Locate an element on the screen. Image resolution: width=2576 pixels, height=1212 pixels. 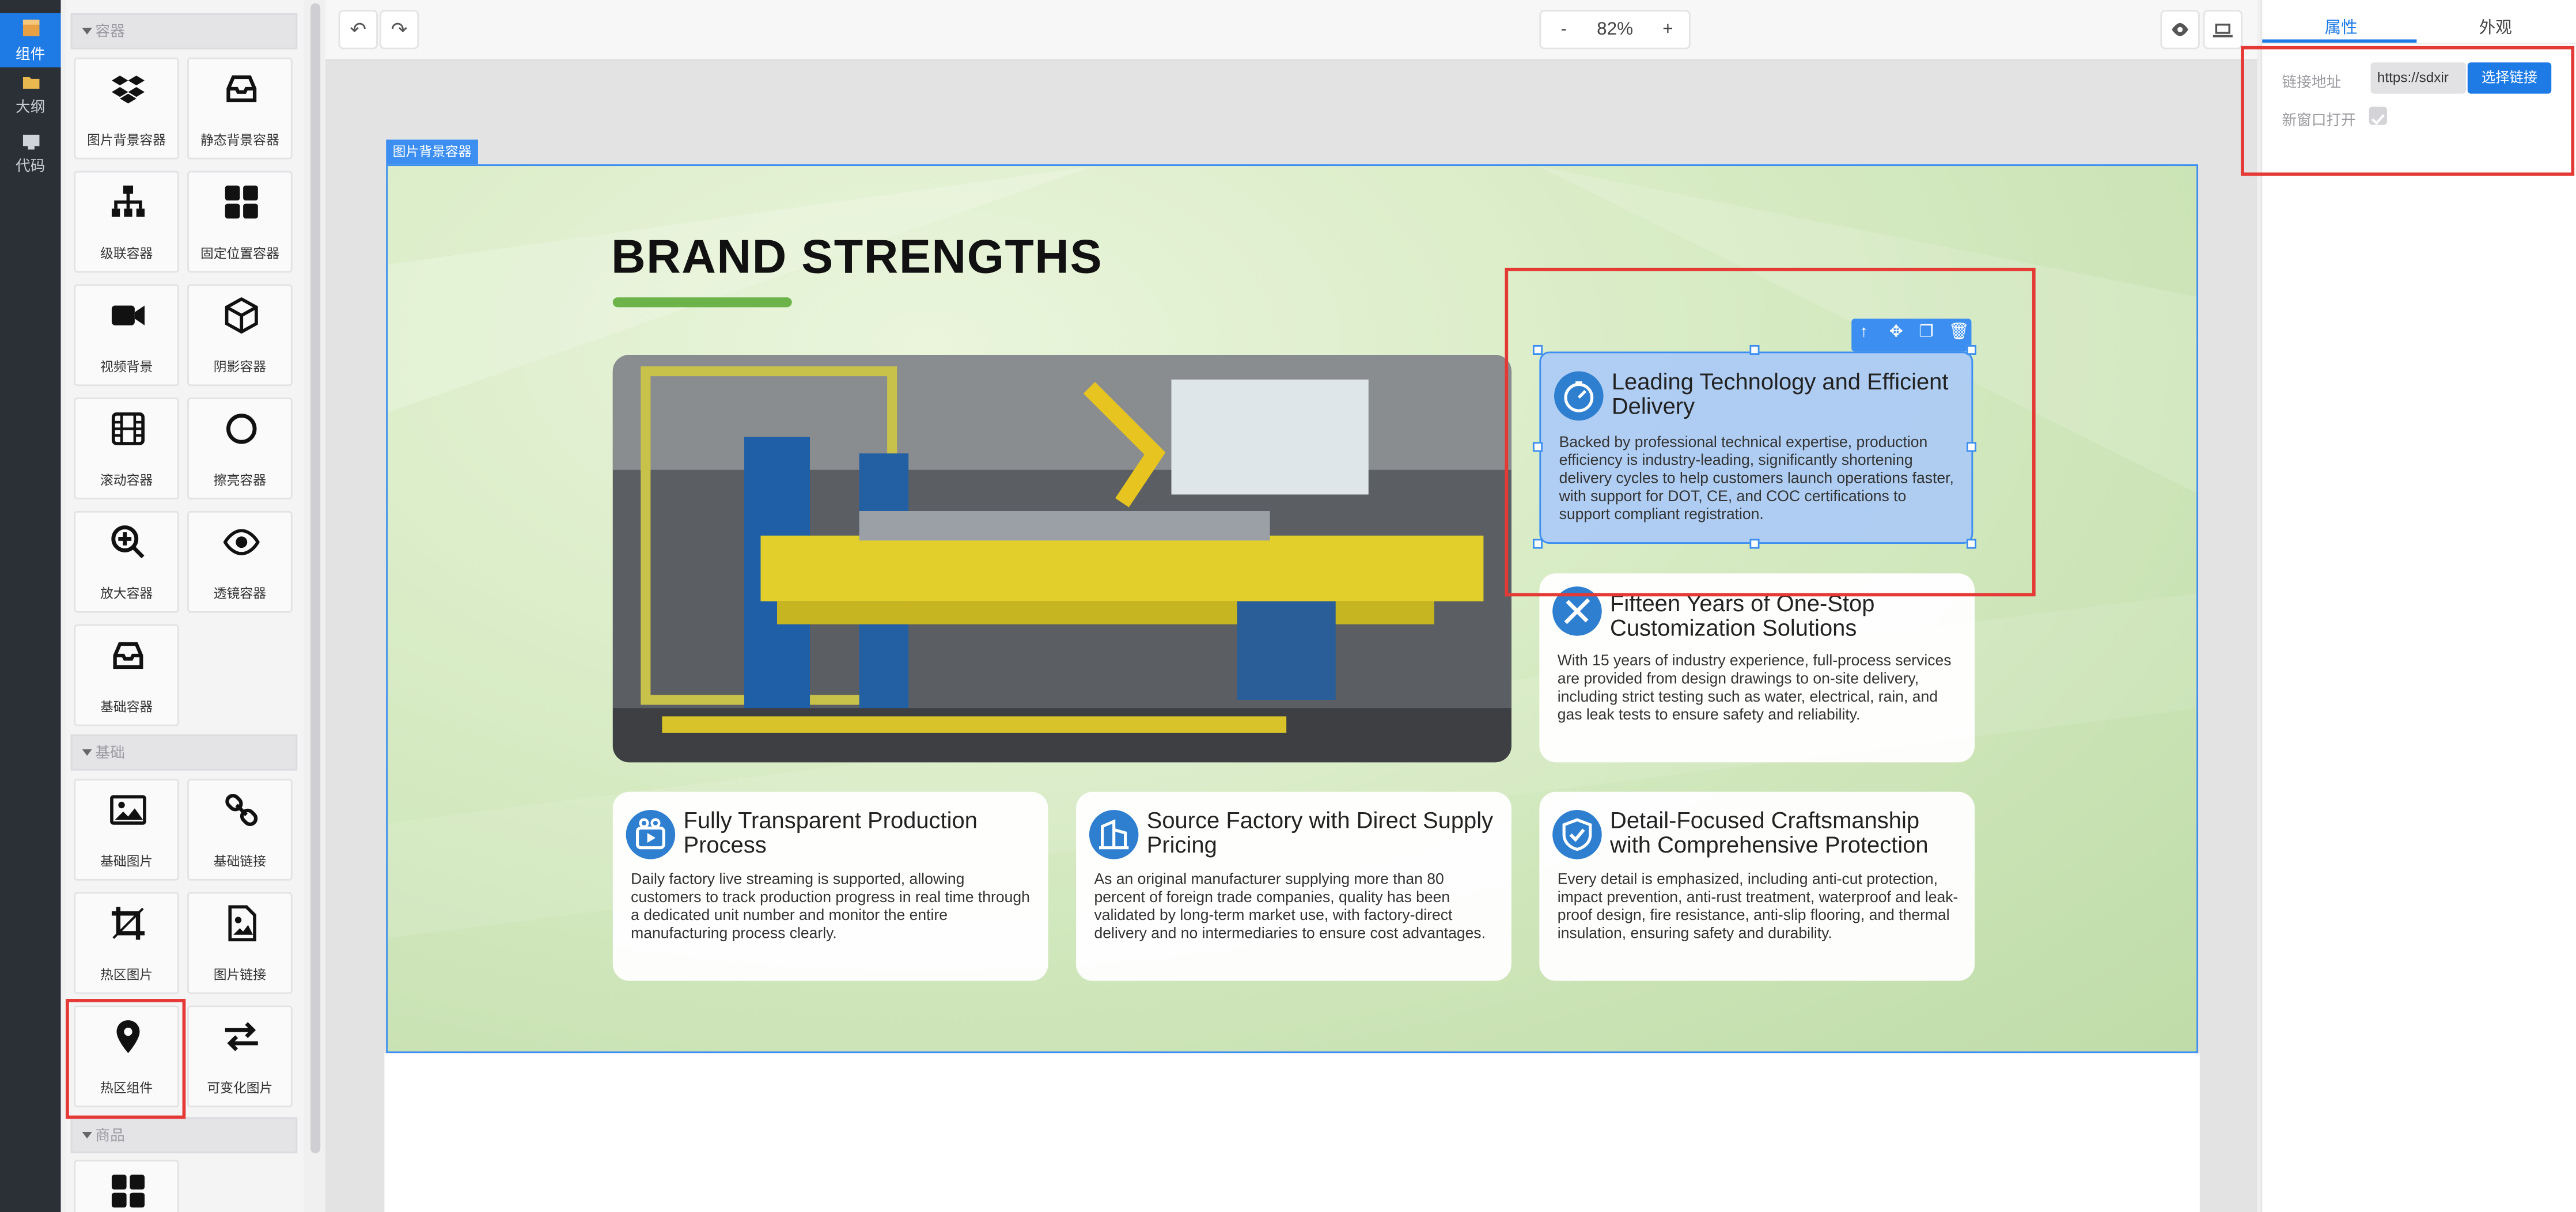
tile-static-bg-container: 静态背景容器 is located at coordinates (240, 108).